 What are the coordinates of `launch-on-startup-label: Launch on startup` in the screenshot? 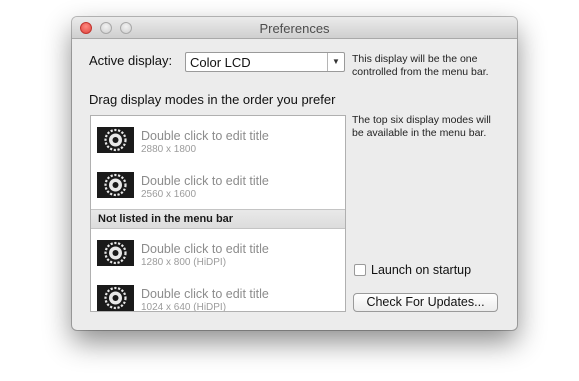 It's located at (421, 270).